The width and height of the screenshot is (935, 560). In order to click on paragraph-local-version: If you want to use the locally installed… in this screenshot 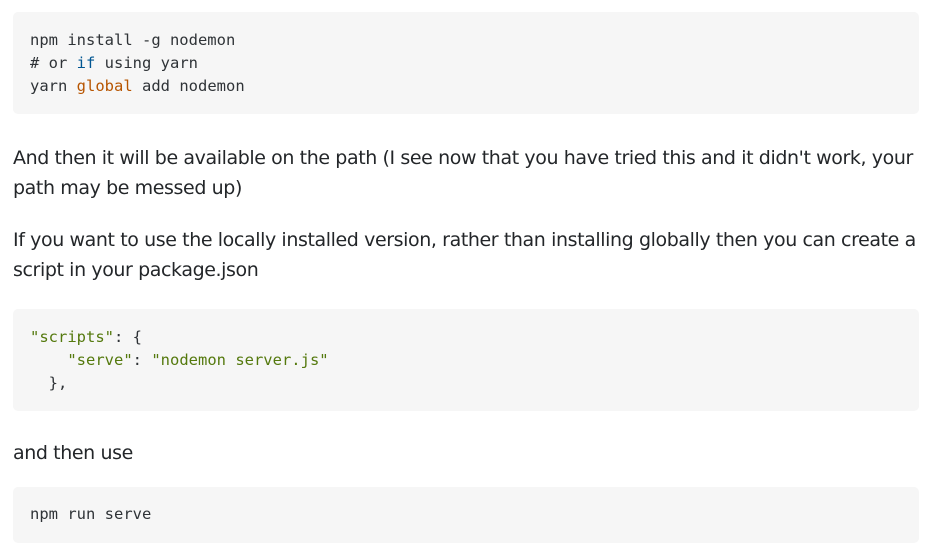, I will do `click(464, 255)`.